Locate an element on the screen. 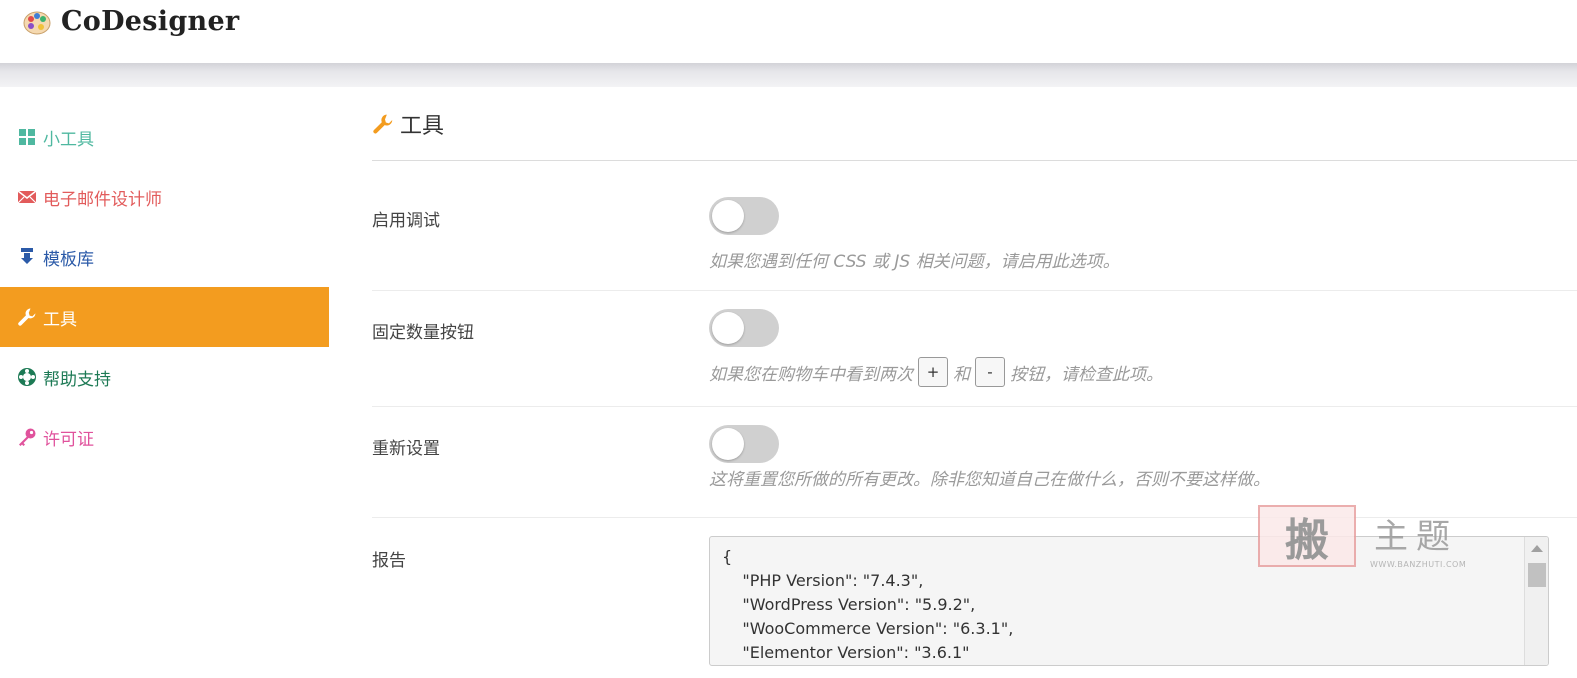  report-line: "WooCommerce Version": "6.3.1", is located at coordinates (868, 628).